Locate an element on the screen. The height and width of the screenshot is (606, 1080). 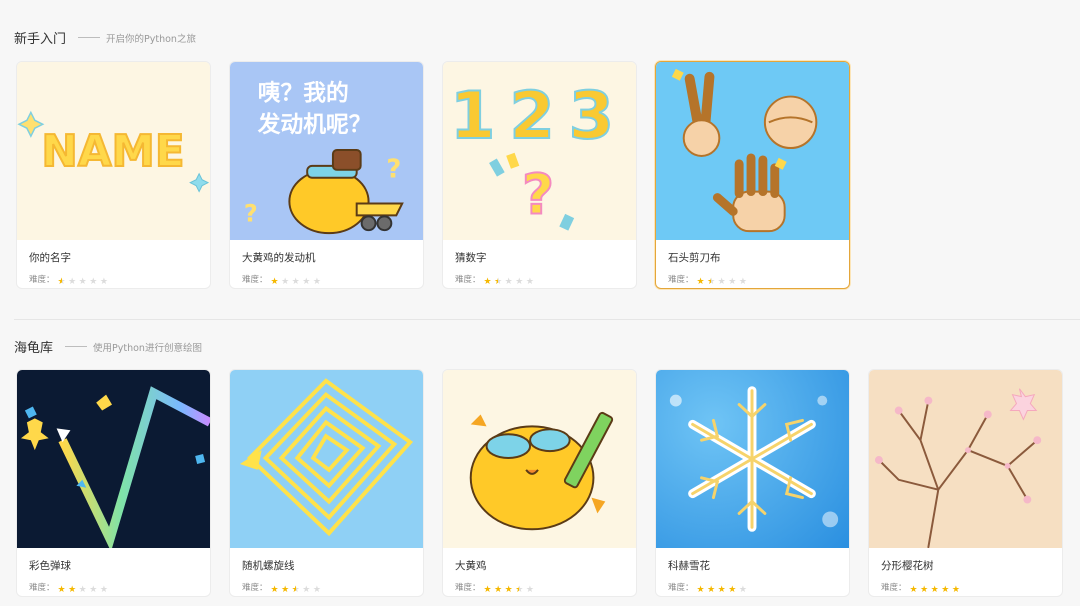
chick-engine-illustration: 咦？我的 发动机呢？ ? ? is located at coordinates (324, 157).